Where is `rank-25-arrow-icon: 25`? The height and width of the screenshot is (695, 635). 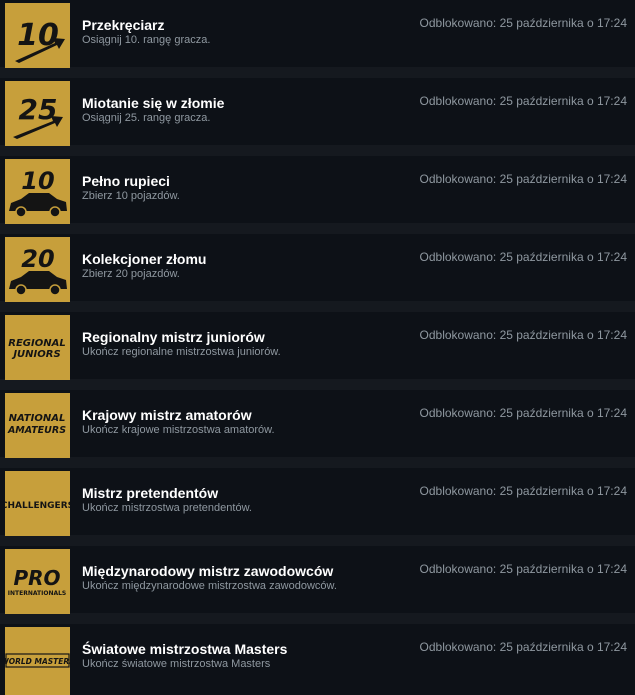 rank-25-arrow-icon: 25 is located at coordinates (37, 113).